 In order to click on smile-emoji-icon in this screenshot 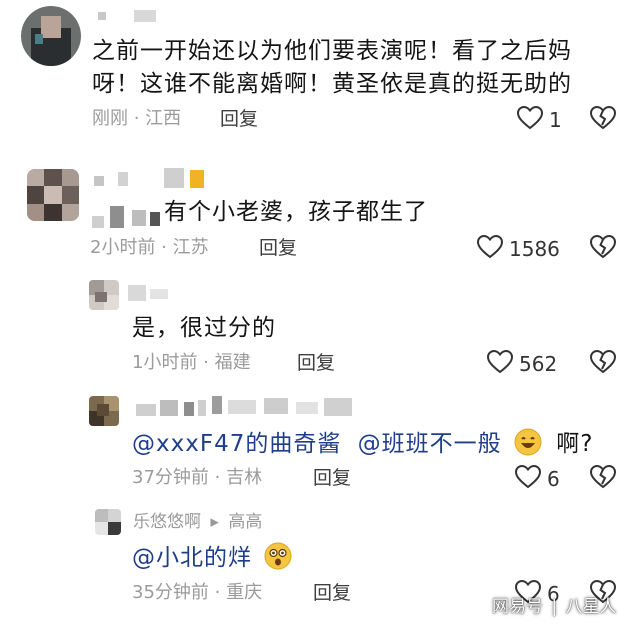, I will do `click(528, 446)`.